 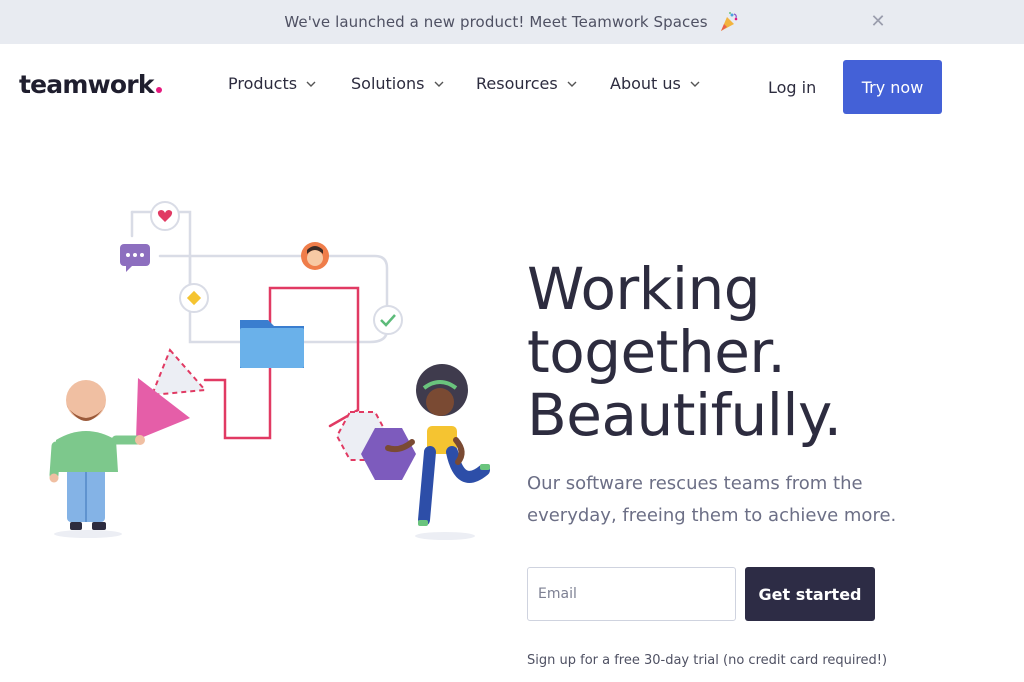 I want to click on login-link: Log in, so click(x=792, y=87).